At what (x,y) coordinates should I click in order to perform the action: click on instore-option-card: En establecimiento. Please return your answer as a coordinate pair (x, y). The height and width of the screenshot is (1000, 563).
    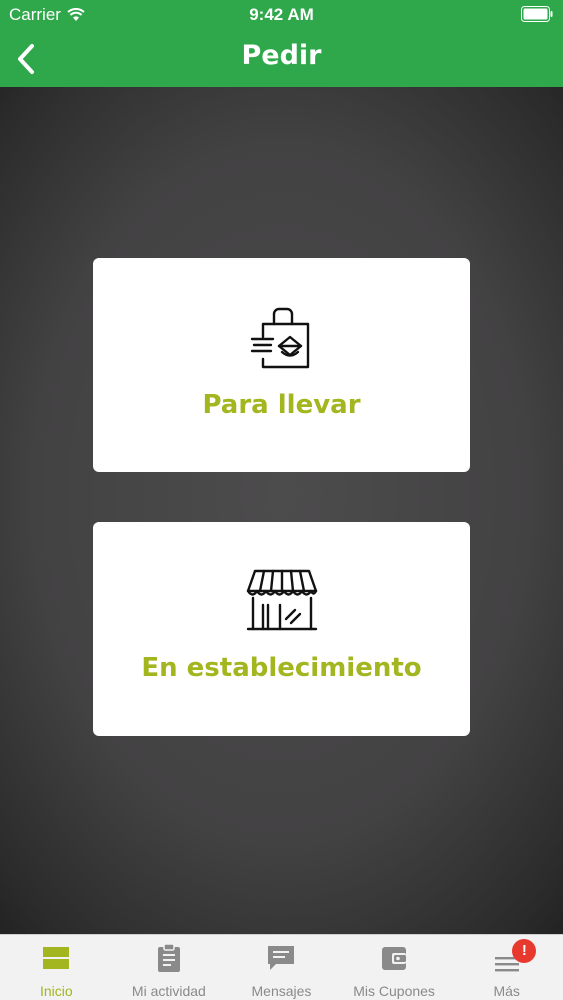
    Looking at the image, I should click on (281, 629).